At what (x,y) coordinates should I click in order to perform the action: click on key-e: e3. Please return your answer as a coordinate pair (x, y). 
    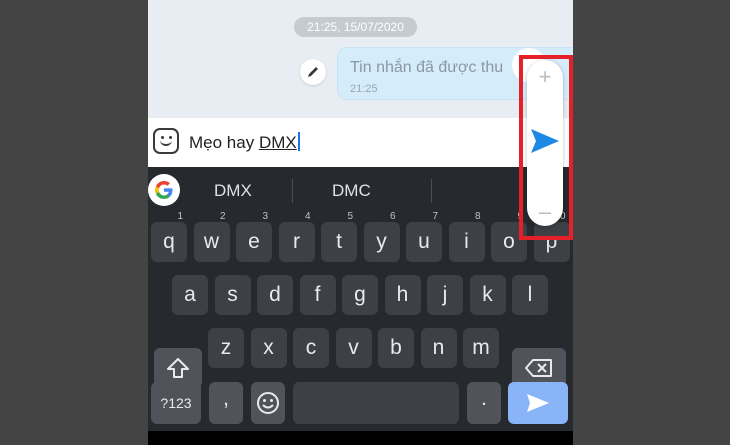
    Looking at the image, I should click on (254, 236).